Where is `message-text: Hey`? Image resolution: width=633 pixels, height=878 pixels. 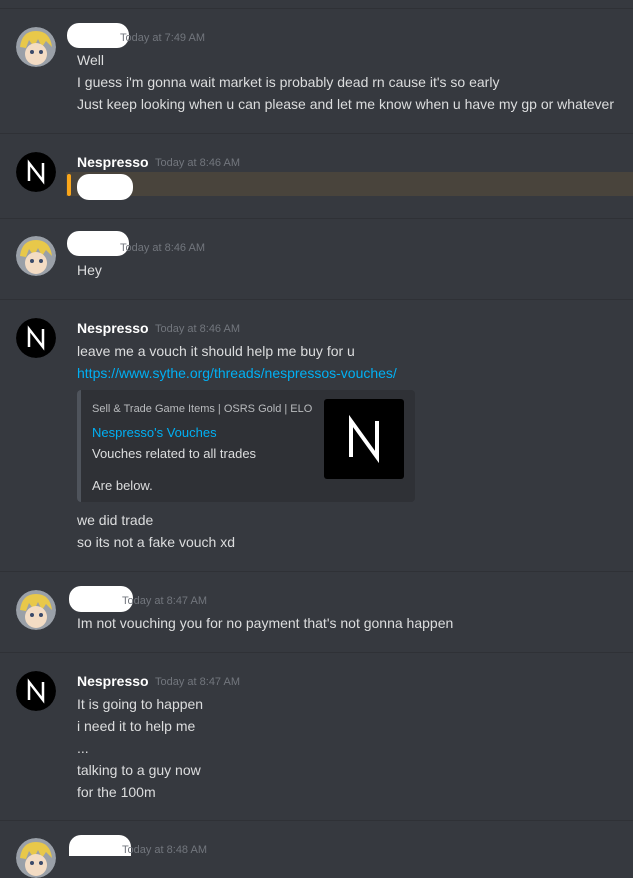
message-text: Hey is located at coordinates (89, 270).